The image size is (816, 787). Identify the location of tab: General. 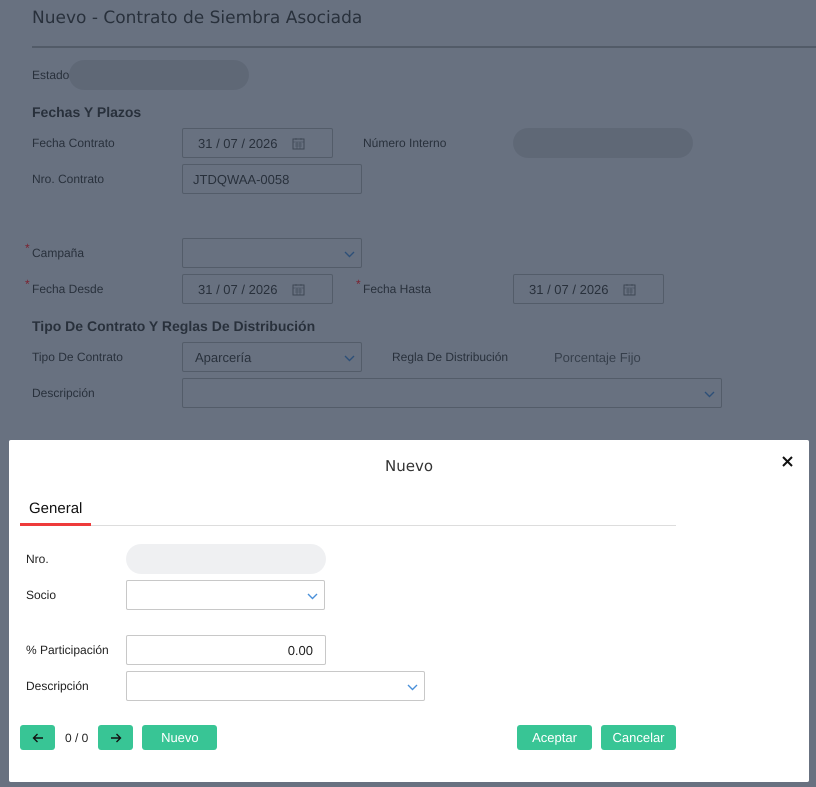
(56, 513).